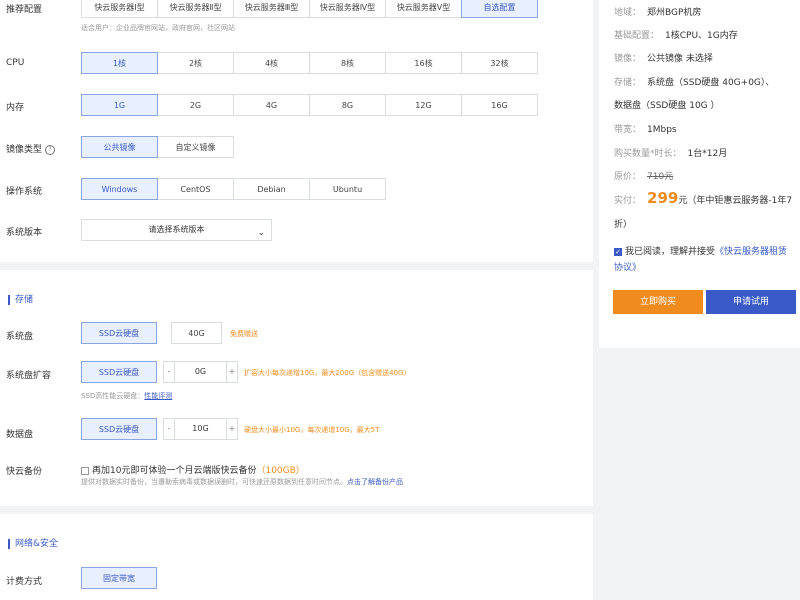 This screenshot has width=800, height=600. What do you see at coordinates (704, 175) in the screenshot?
I see `summary-original-price: 原价： 710元` at bounding box center [704, 175].